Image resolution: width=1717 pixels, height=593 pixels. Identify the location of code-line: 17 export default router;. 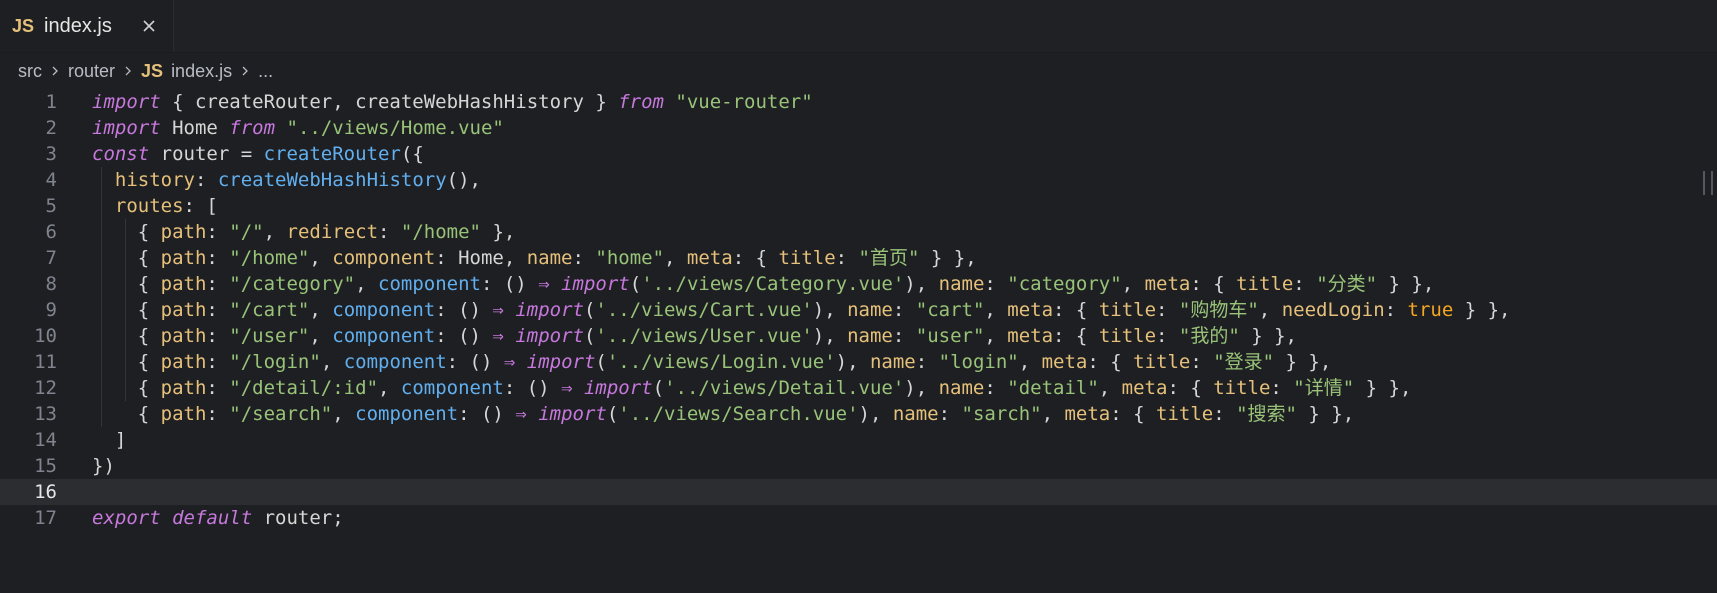
(858, 518).